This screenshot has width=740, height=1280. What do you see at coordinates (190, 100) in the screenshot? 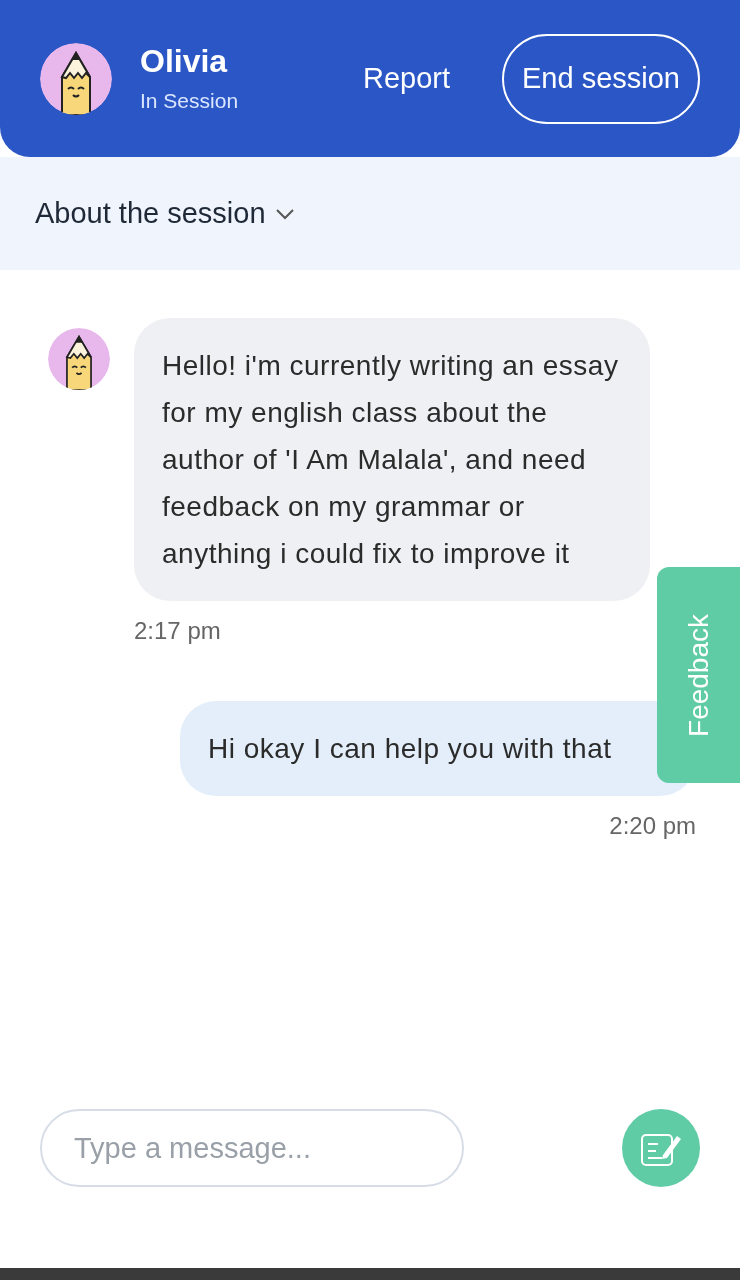
I see `session-status: In Session` at bounding box center [190, 100].